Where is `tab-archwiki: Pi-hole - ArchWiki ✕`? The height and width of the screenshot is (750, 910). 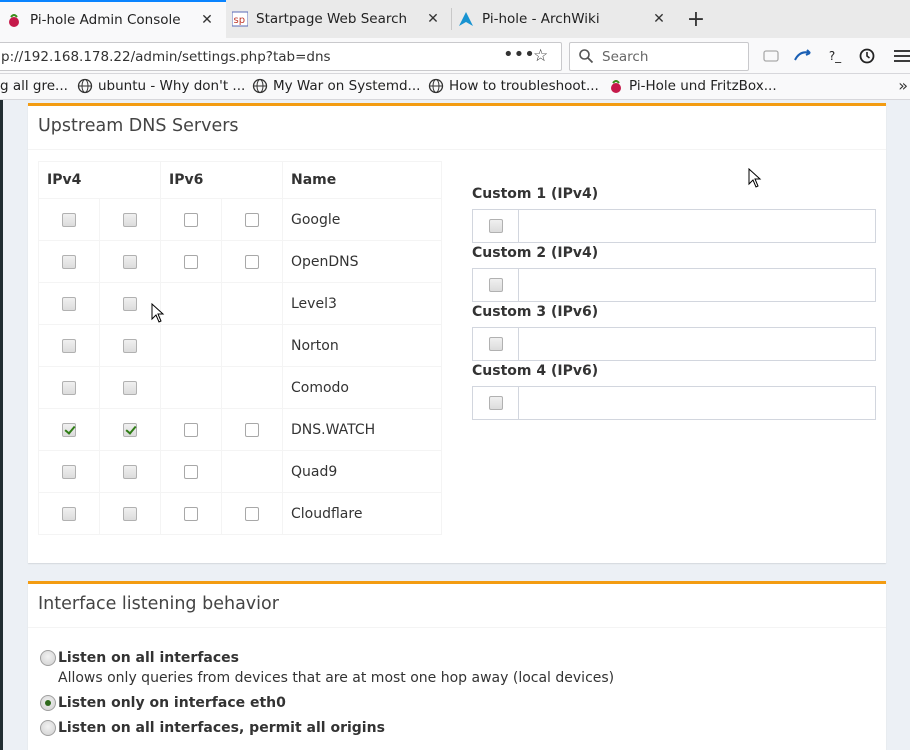 tab-archwiki: Pi-hole - ArchWiki ✕ is located at coordinates (565, 19).